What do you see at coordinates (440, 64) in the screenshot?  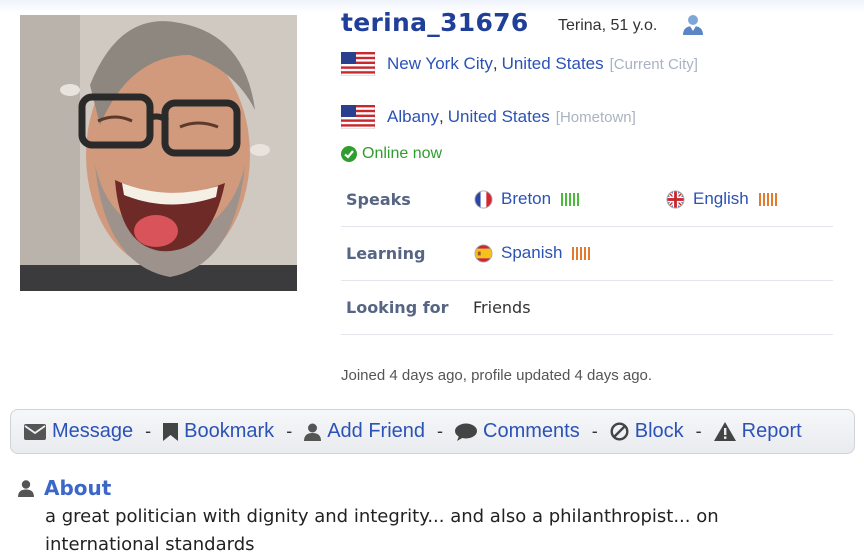 I see `current-city-link: New York City` at bounding box center [440, 64].